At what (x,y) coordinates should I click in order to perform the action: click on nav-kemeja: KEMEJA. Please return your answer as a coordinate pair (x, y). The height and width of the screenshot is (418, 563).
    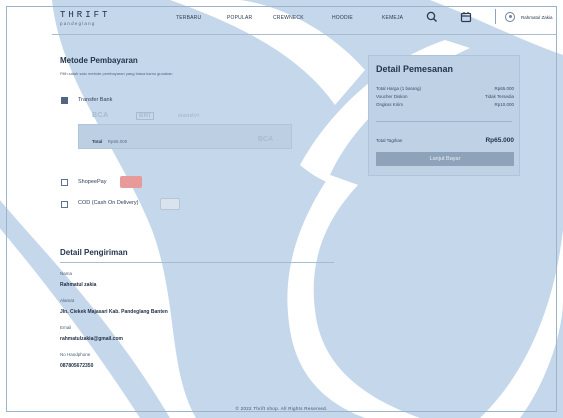
    Looking at the image, I should click on (392, 18).